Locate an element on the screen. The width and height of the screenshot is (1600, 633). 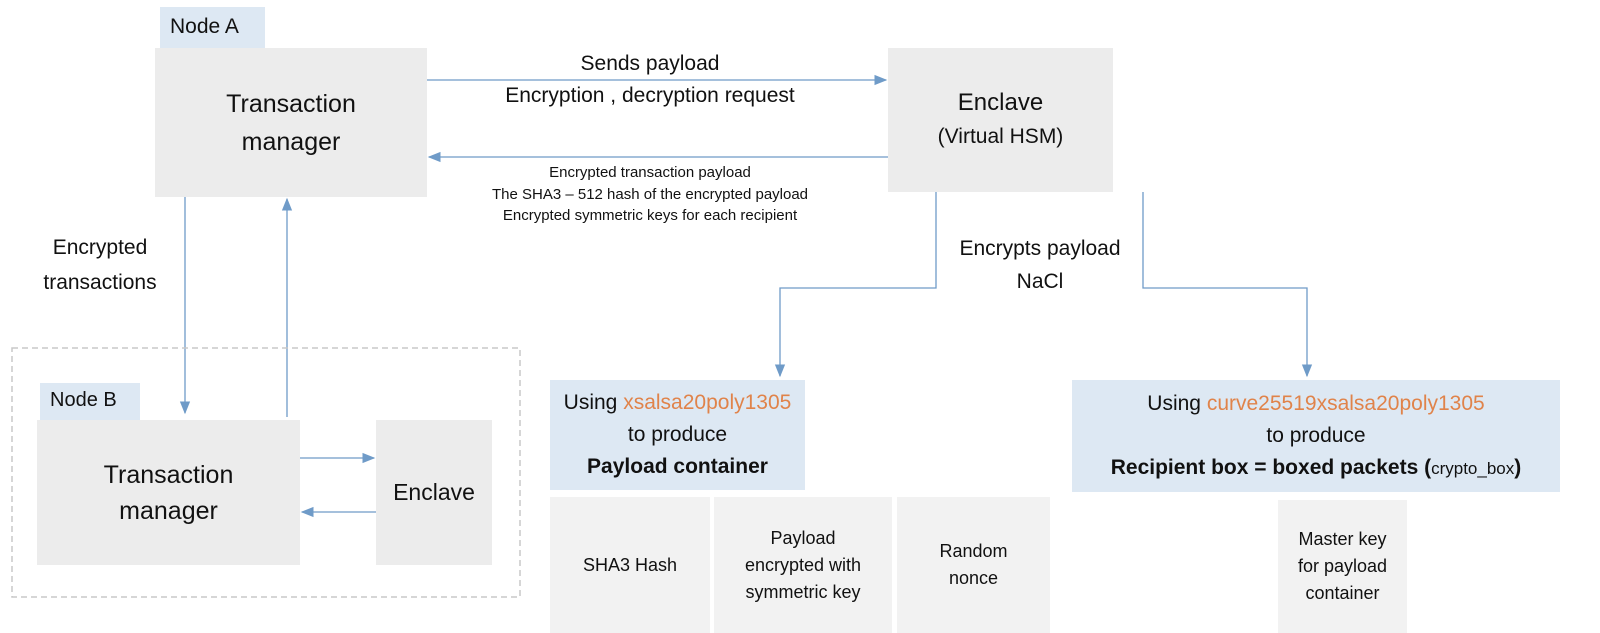
response-line: Encrypted transaction payload is located at coordinates (650, 172).